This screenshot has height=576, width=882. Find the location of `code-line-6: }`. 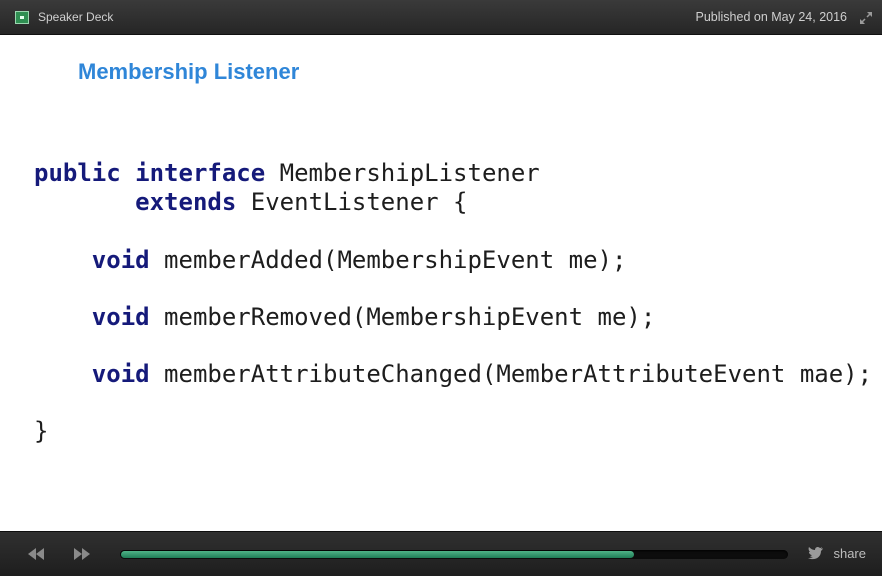

code-line-6: } is located at coordinates (41, 431).